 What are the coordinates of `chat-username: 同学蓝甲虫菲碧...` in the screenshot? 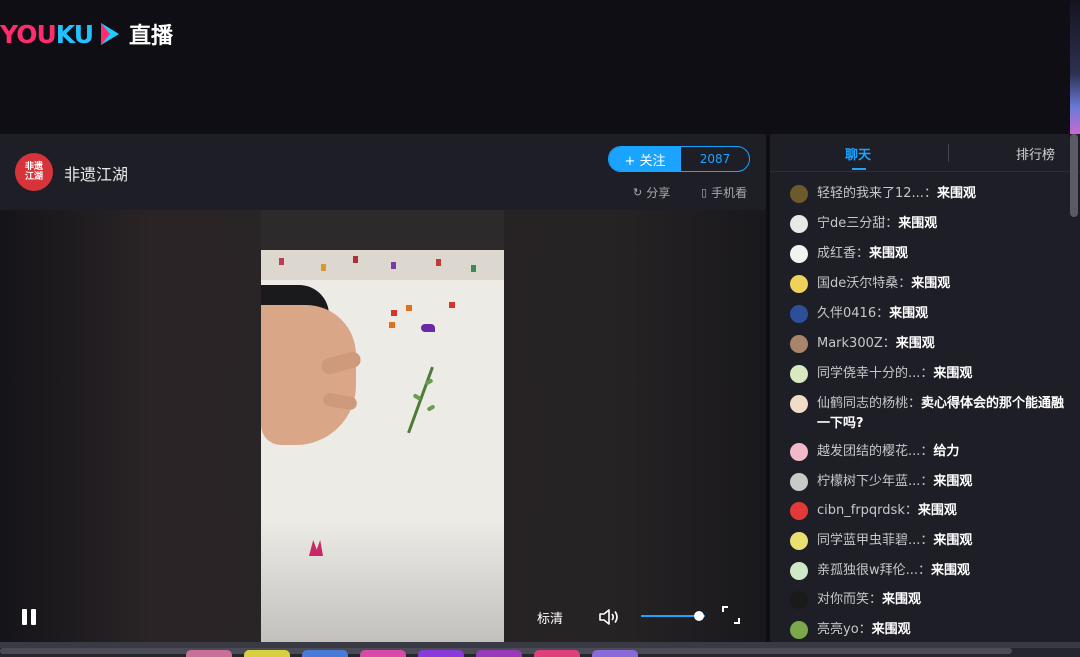 It's located at (868, 540).